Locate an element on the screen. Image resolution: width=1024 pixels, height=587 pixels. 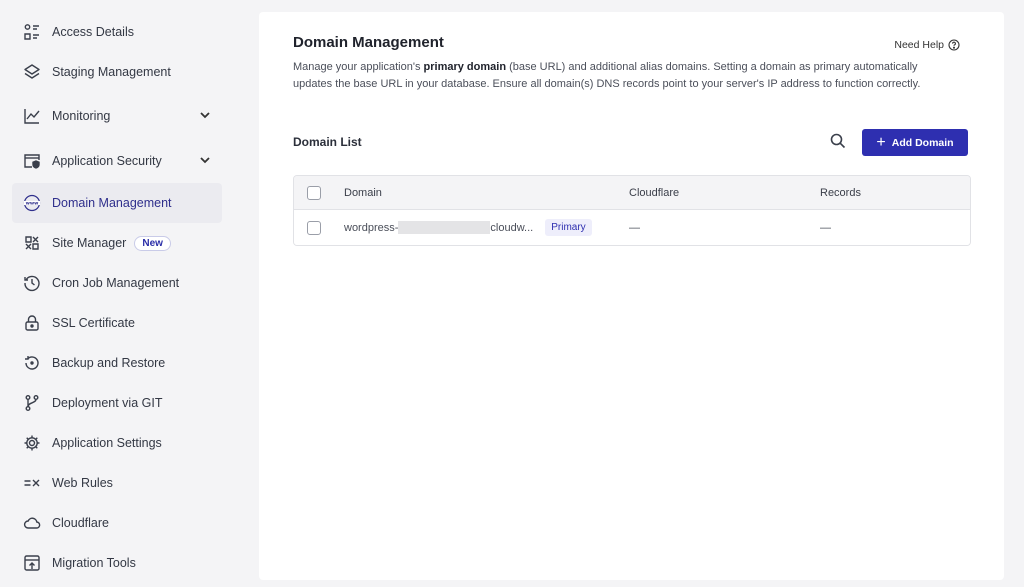
sidebar-item-label: Application Settings is located at coordinates (107, 443).